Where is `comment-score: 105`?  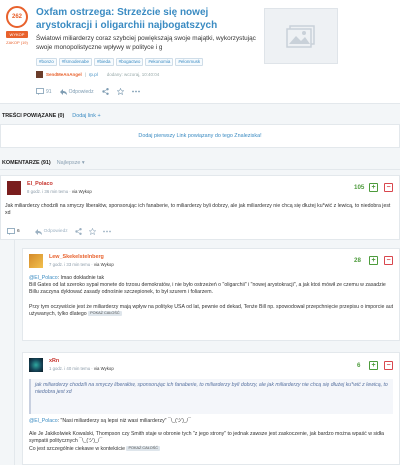
comment-score: 105 is located at coordinates (359, 187).